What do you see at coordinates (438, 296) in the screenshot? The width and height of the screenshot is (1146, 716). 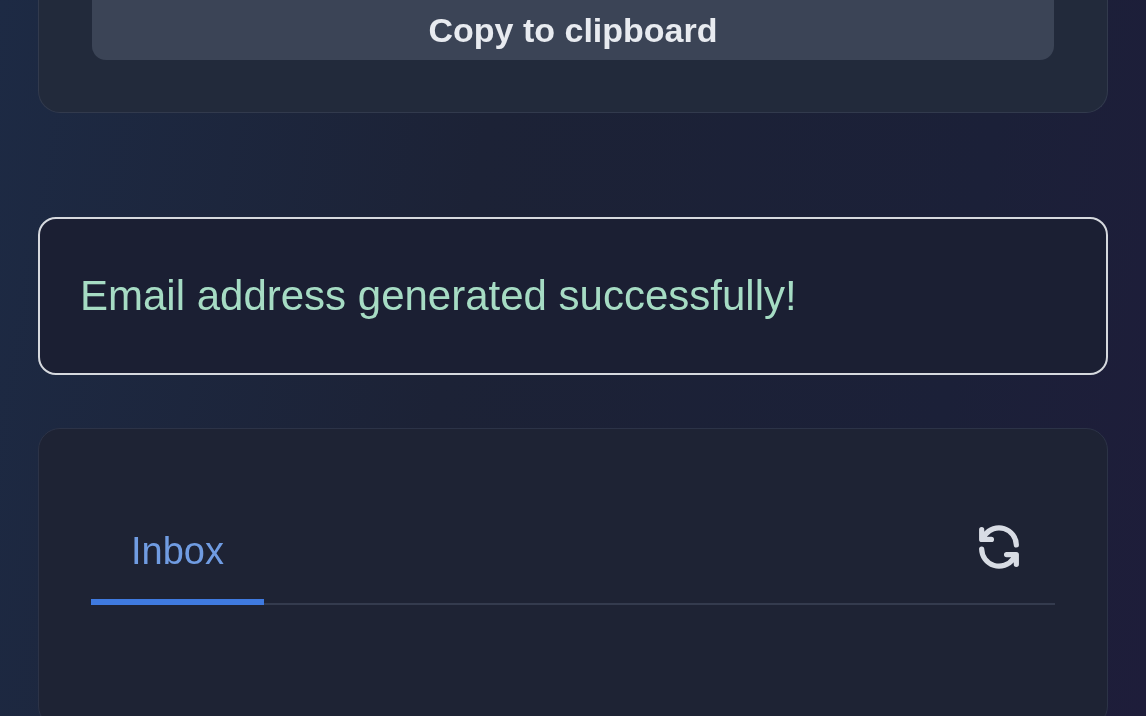 I see `alert-message: Email address generated successfully!` at bounding box center [438, 296].